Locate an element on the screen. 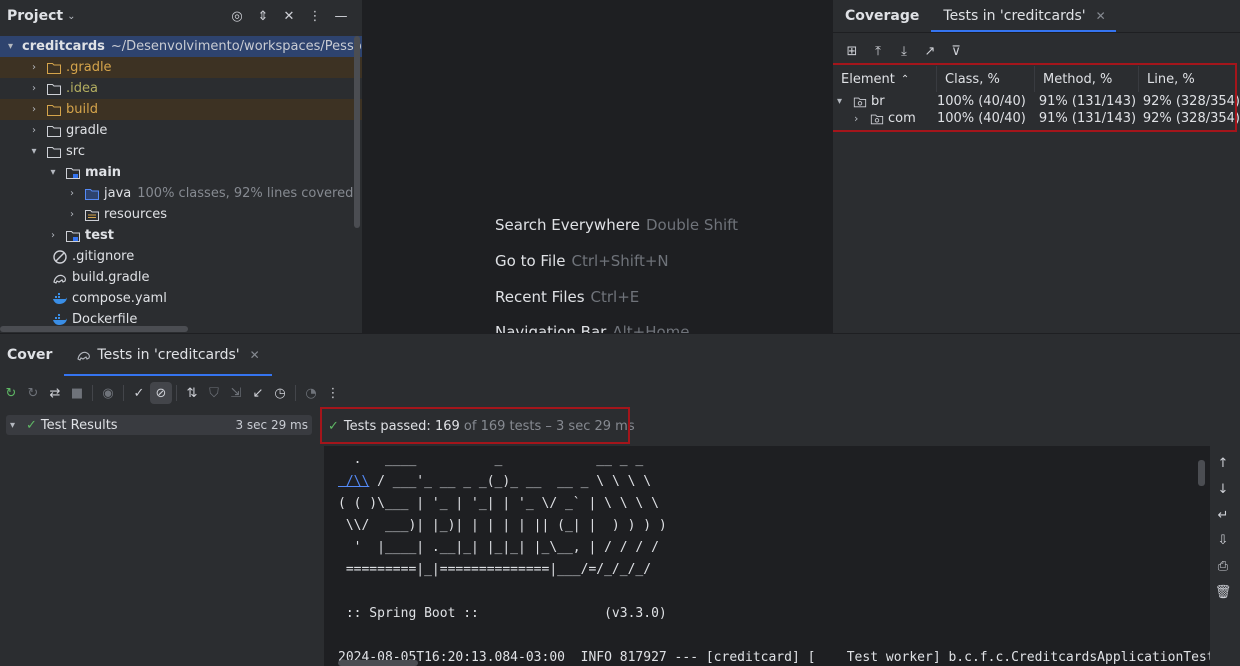  tab-coverage: Coverage is located at coordinates (882, 16).